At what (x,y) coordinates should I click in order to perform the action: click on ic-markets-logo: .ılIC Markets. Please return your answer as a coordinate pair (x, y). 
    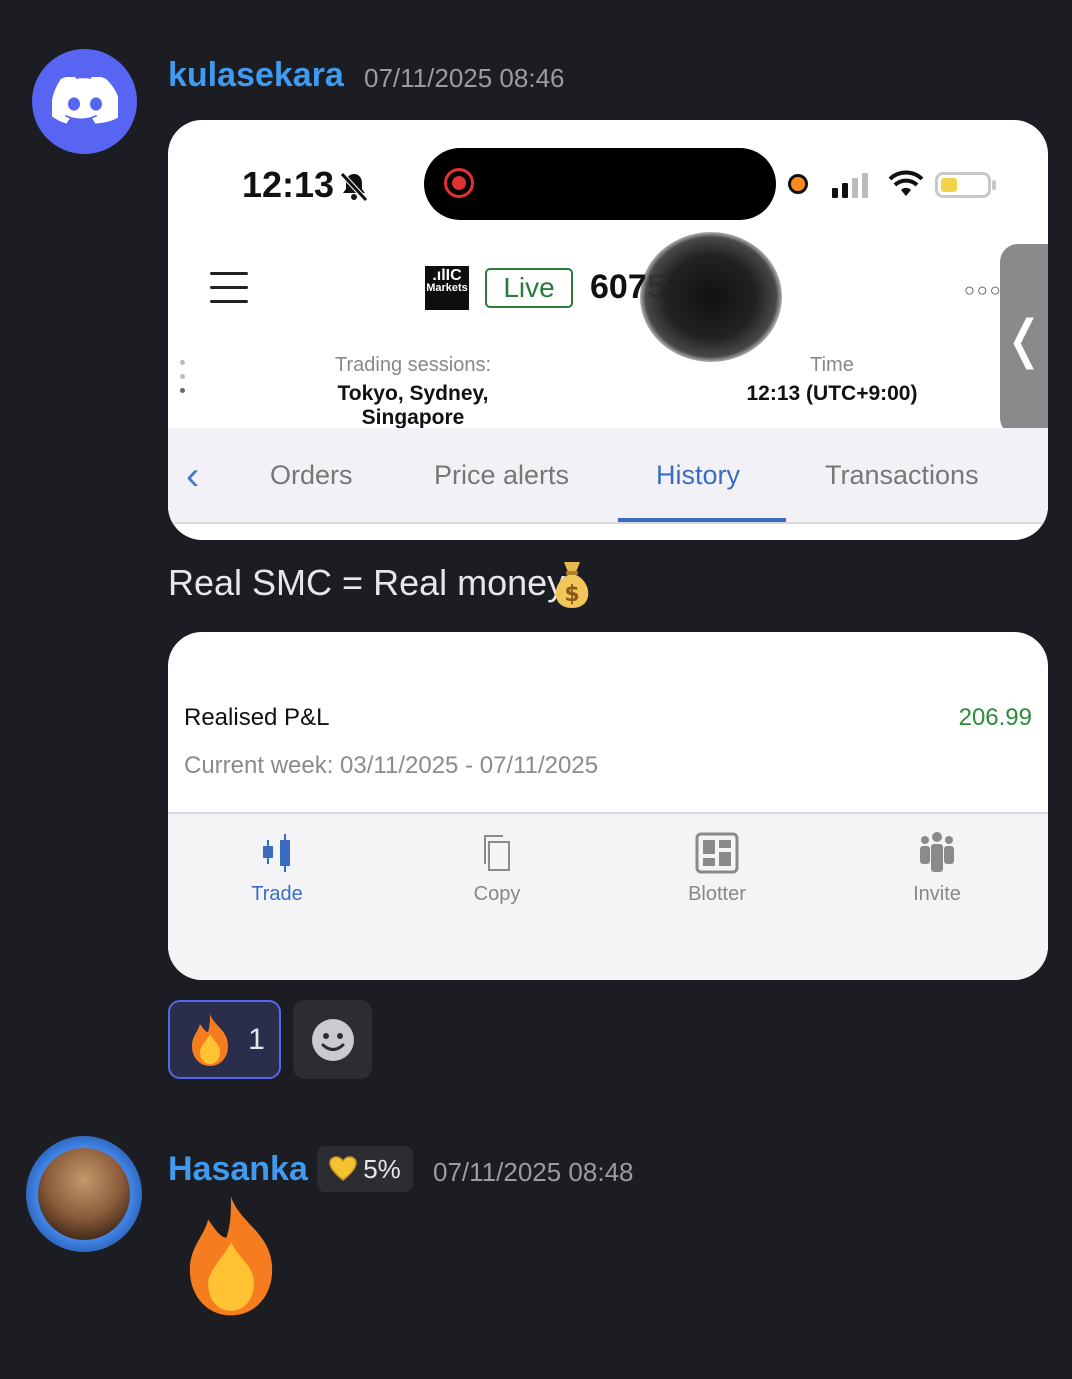
    Looking at the image, I should click on (447, 288).